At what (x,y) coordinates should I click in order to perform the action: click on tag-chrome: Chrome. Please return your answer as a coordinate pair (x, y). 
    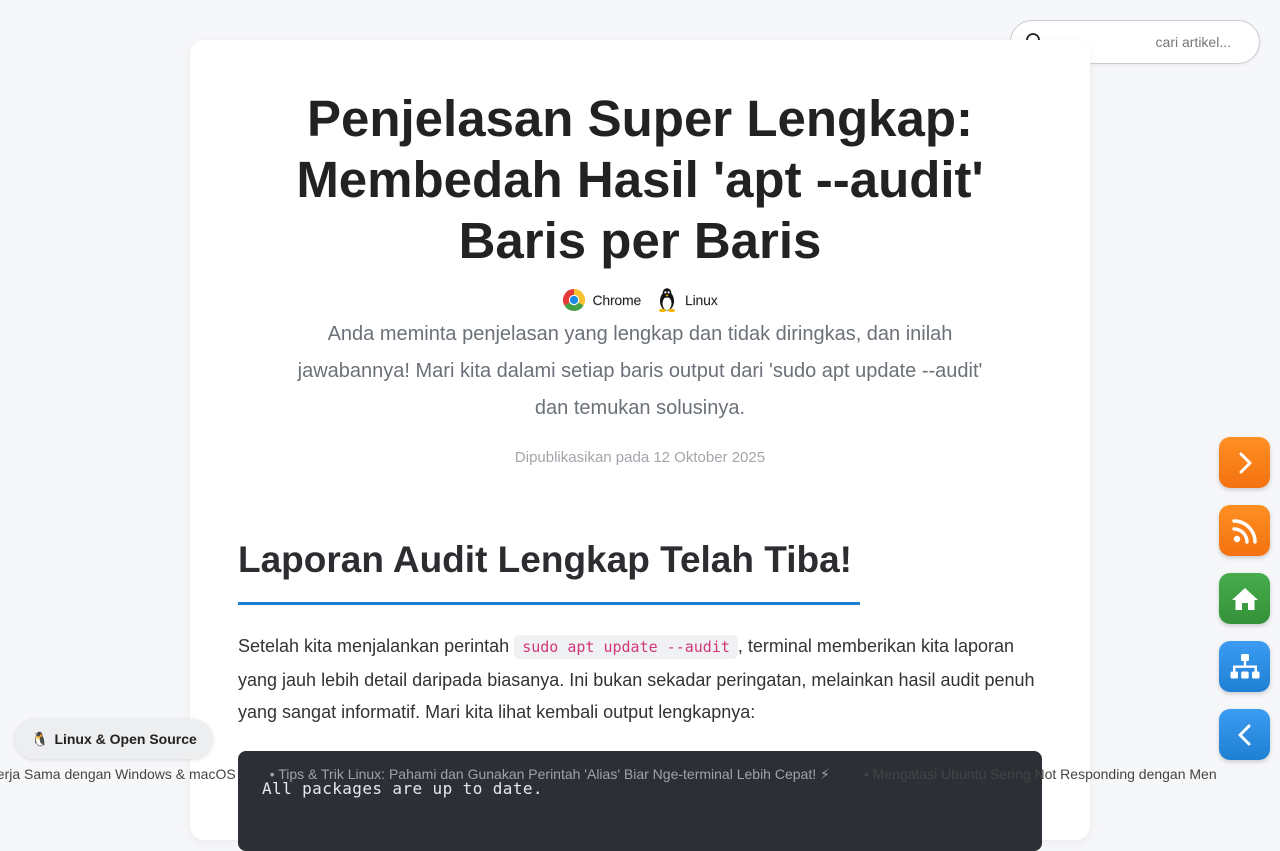
    Looking at the image, I should click on (601, 300).